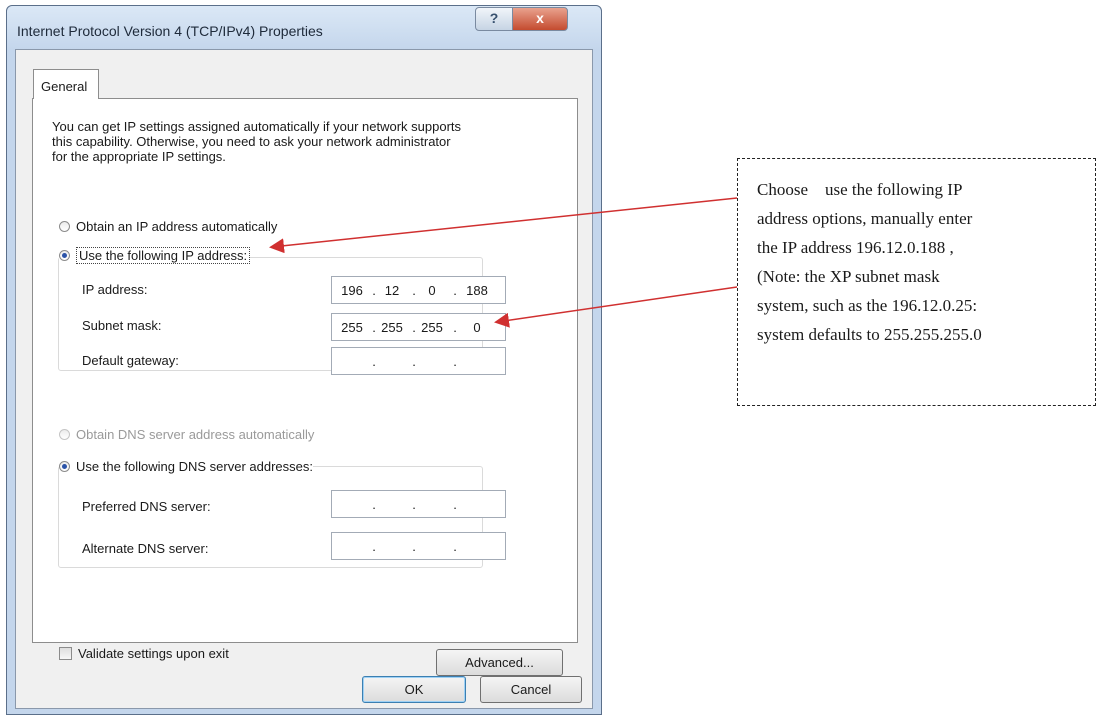 Image resolution: width=1097 pixels, height=720 pixels. Describe the element at coordinates (616, 307) in the screenshot. I see `arrow-to-subnet-mask` at that location.